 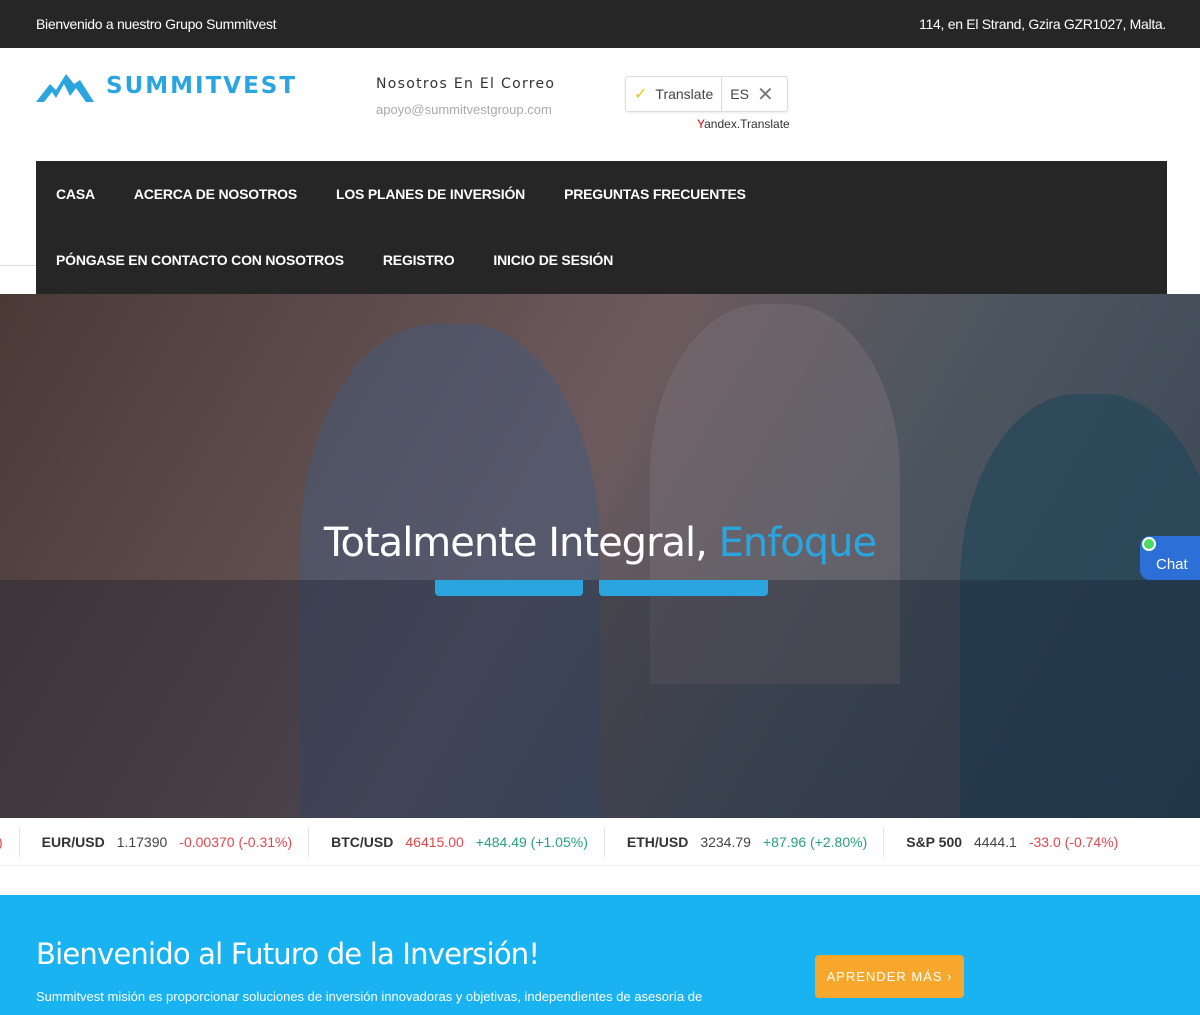 What do you see at coordinates (288, 954) in the screenshot?
I see `welcome-title: Bienvenido al Futuro de la Inversión!` at bounding box center [288, 954].